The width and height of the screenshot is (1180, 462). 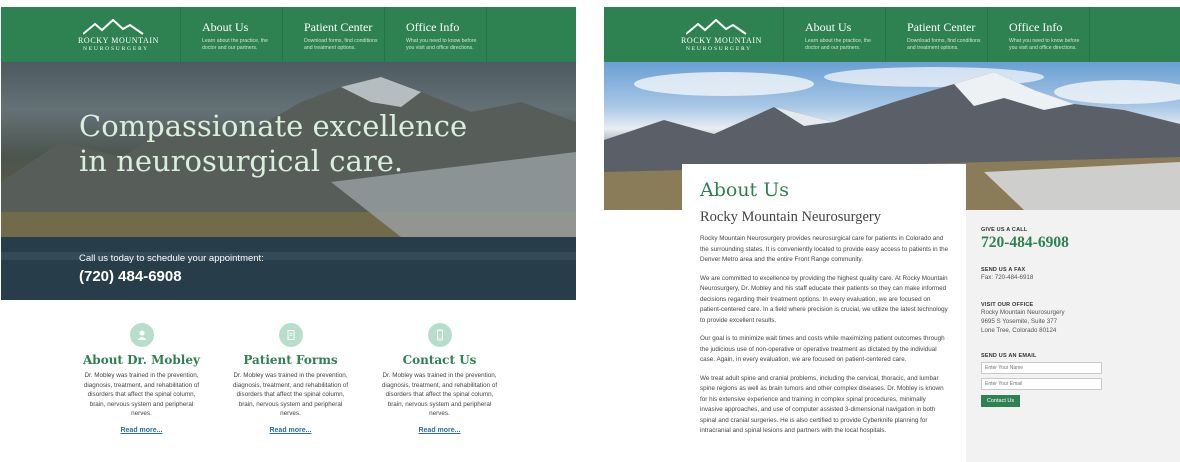 What do you see at coordinates (1004, 230) in the screenshot?
I see `call-heading: GIVE US A CALL` at bounding box center [1004, 230].